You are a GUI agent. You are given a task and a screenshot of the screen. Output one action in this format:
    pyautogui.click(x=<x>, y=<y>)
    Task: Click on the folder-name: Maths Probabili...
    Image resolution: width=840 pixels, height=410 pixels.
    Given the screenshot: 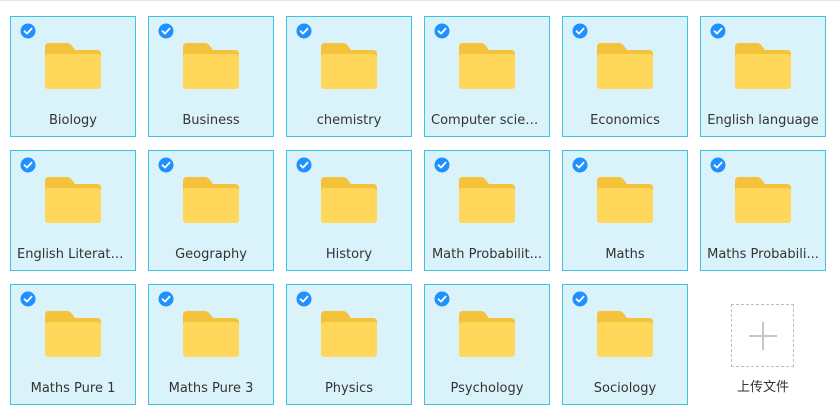 What is the action you would take?
    pyautogui.click(x=763, y=254)
    